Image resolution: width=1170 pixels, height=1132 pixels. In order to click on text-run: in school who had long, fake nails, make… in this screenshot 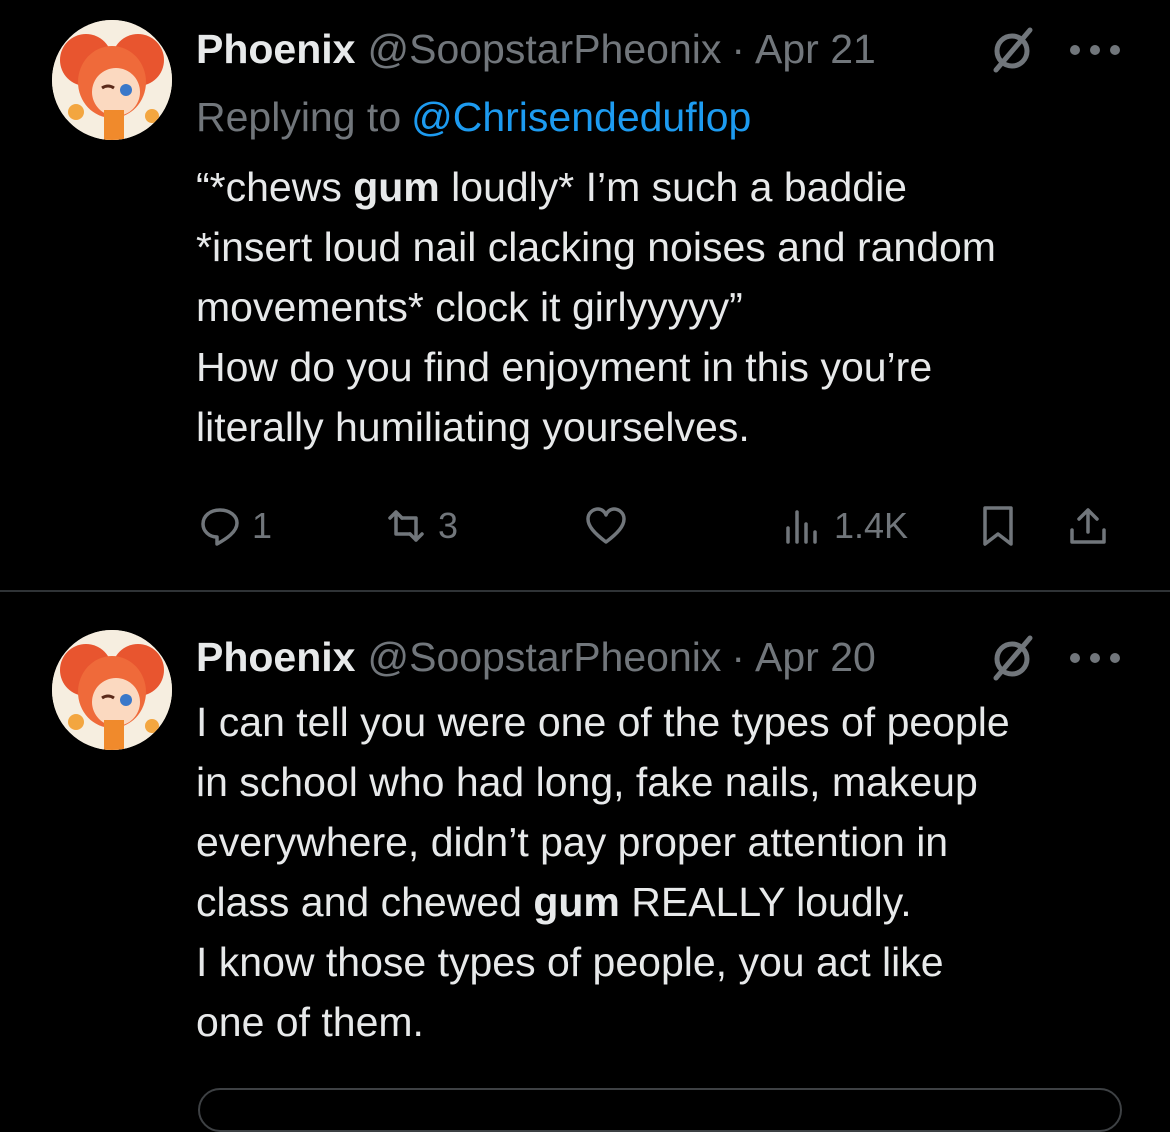, I will do `click(587, 782)`.